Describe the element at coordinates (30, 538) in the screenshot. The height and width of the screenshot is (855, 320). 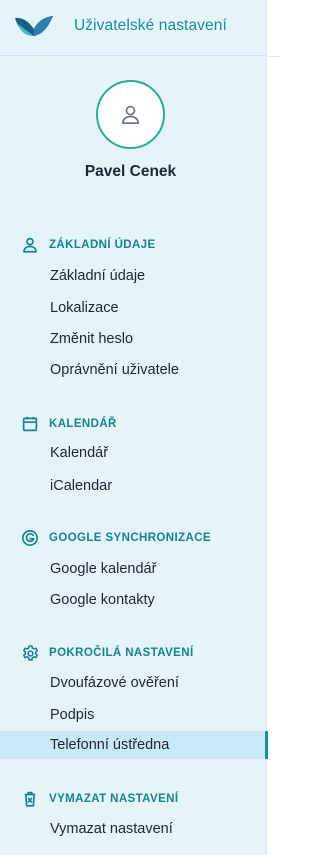
I see `google-icon` at that location.